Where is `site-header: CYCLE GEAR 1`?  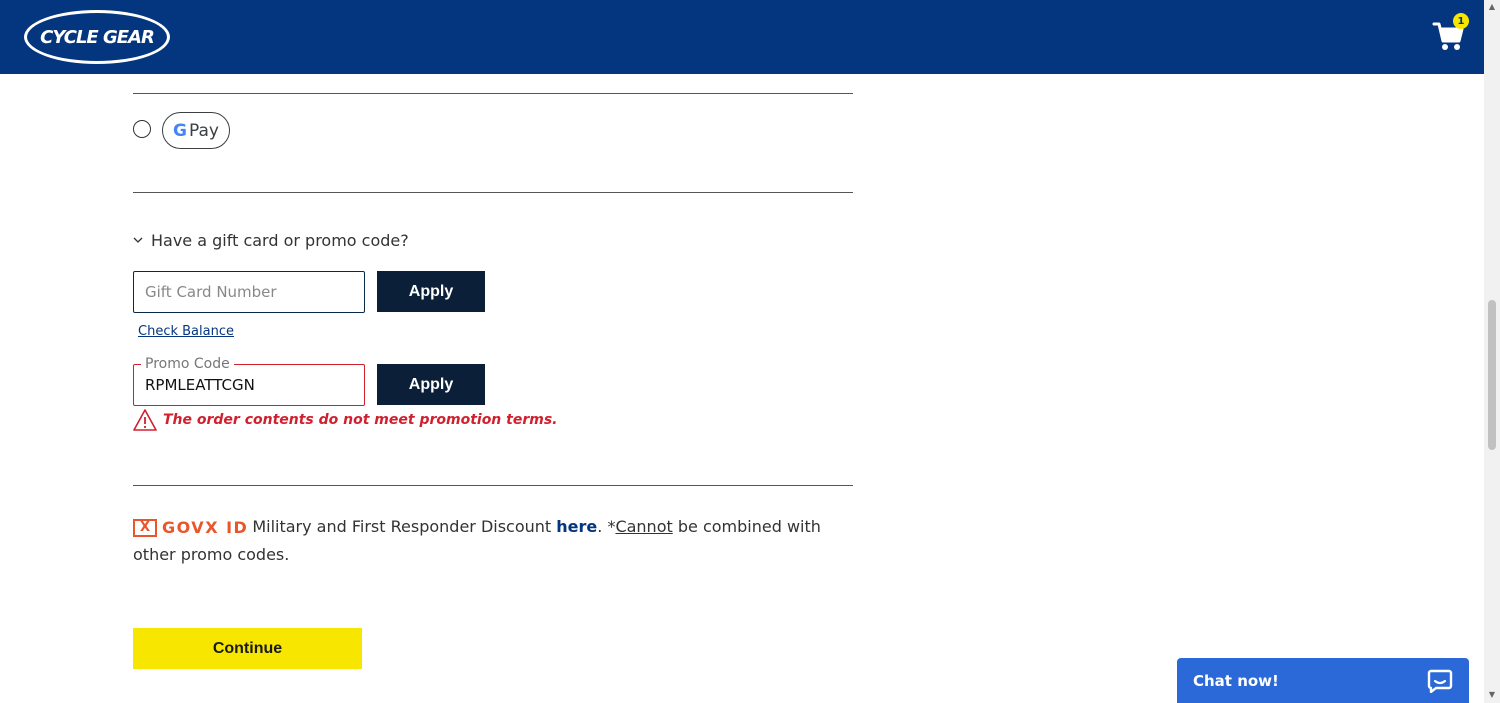
site-header: CYCLE GEAR 1 is located at coordinates (742, 37).